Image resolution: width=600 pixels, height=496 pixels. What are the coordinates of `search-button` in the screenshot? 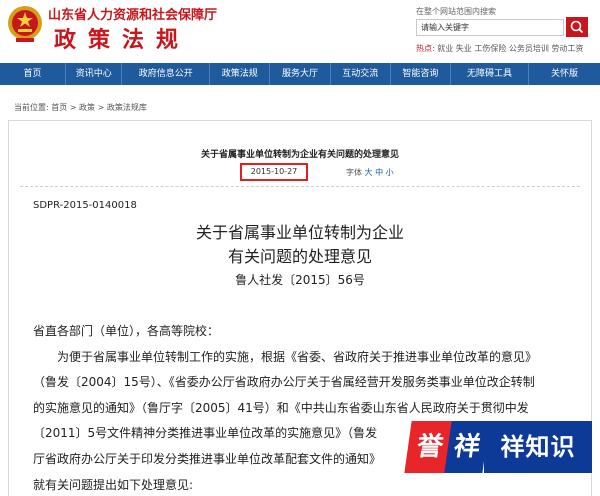 It's located at (577, 27).